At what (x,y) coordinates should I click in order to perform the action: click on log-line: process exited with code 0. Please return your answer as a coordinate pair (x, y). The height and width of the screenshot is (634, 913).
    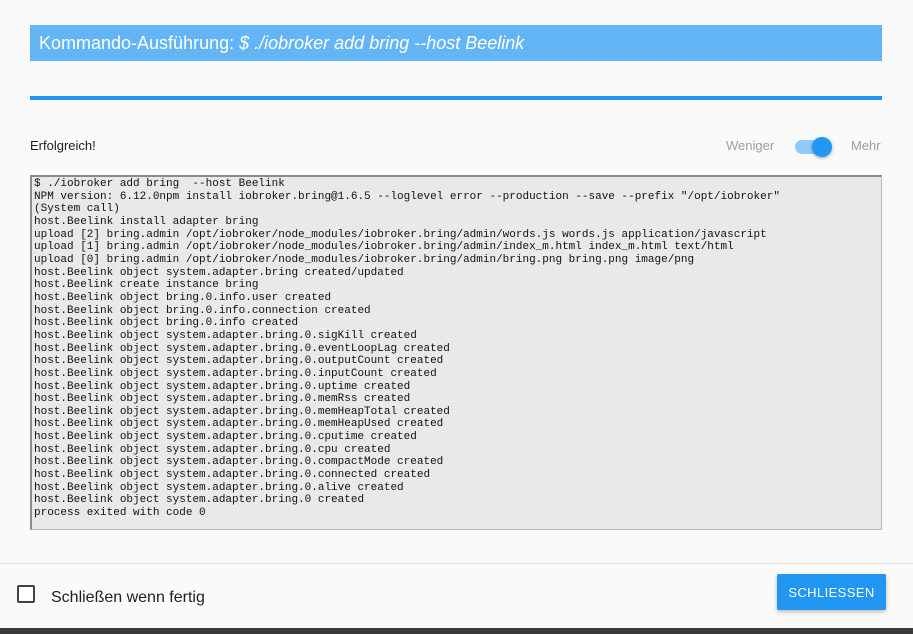
    Looking at the image, I should click on (120, 513).